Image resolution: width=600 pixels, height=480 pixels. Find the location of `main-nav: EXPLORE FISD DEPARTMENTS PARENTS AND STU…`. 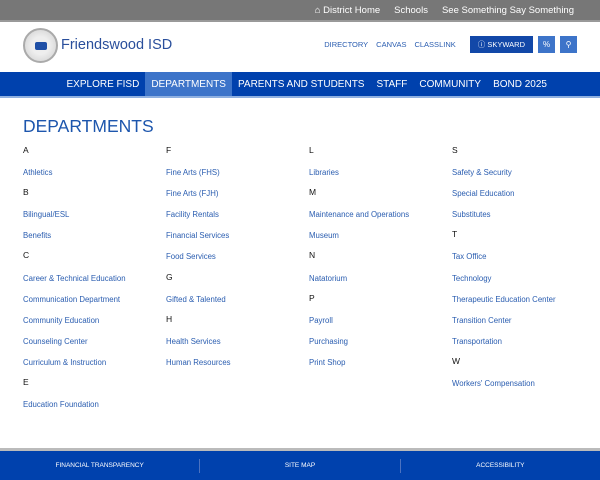

main-nav: EXPLORE FISD DEPARTMENTS PARENTS AND STU… is located at coordinates (300, 85).